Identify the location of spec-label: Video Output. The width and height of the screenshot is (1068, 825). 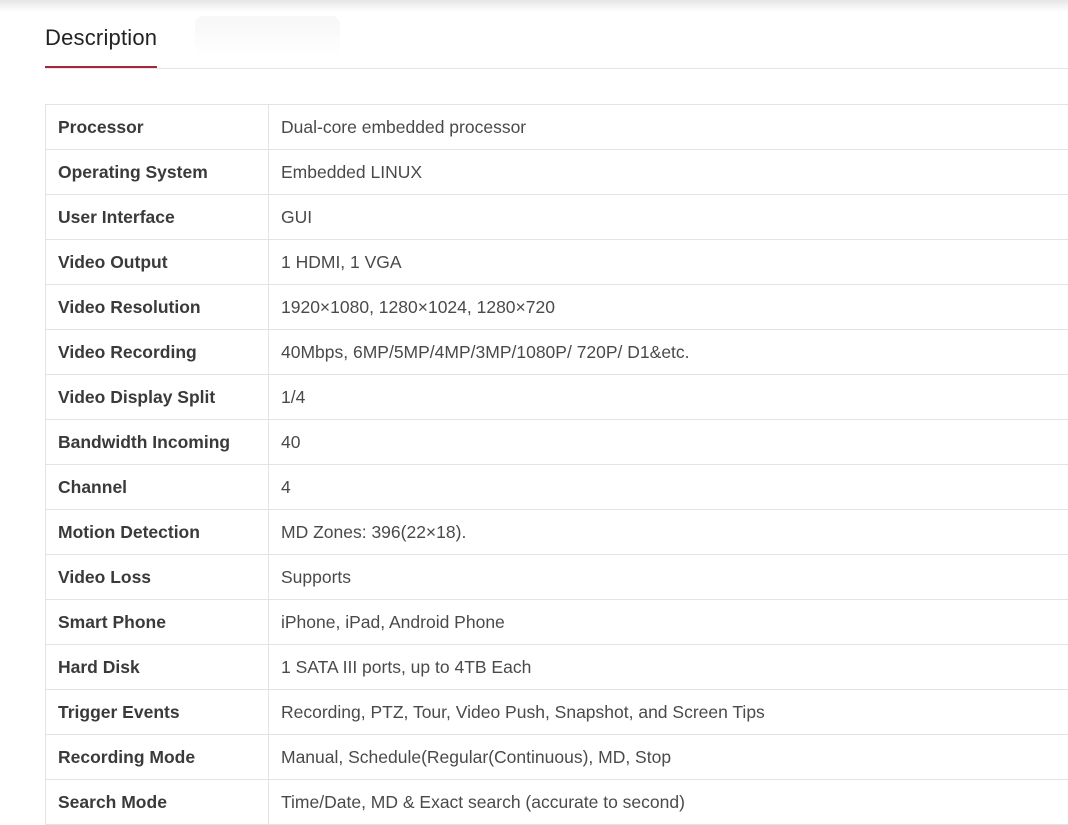
(157, 262).